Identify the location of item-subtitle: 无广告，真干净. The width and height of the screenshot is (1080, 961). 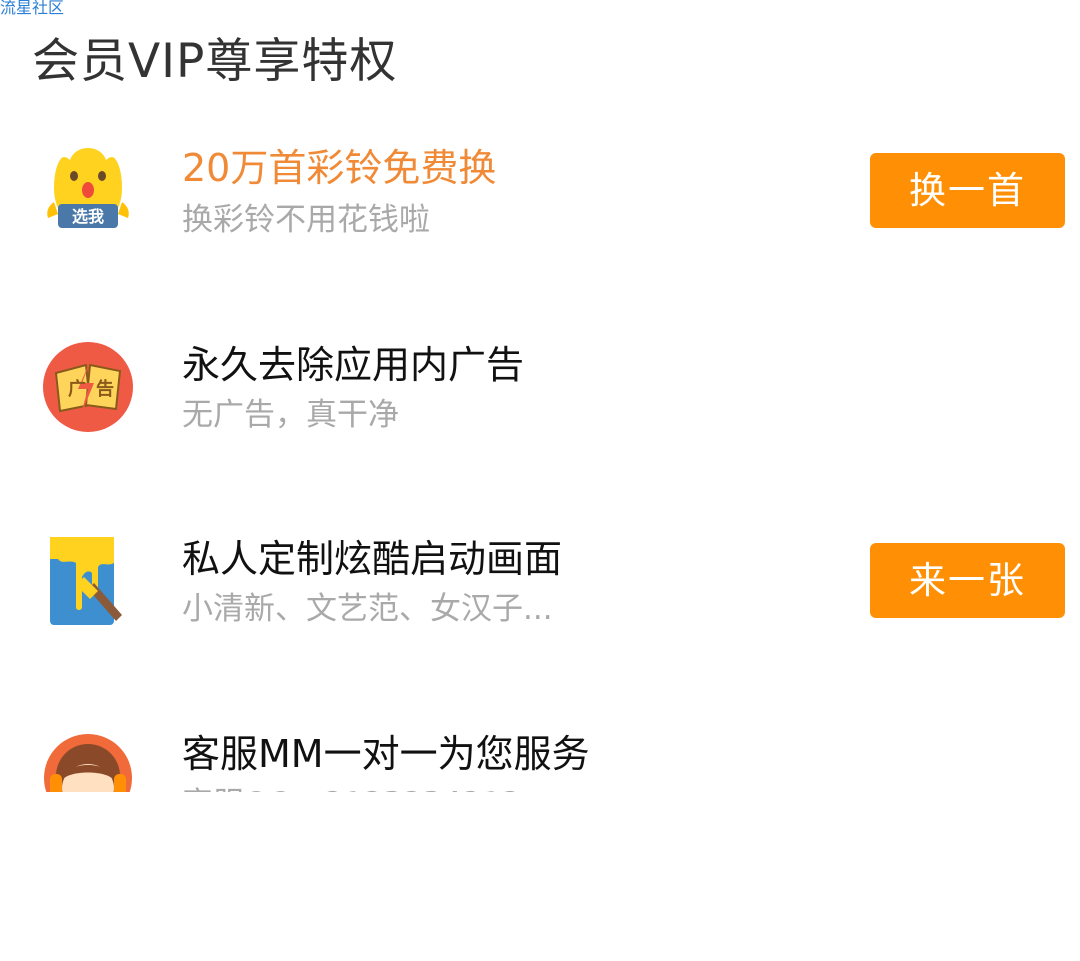
(290, 415).